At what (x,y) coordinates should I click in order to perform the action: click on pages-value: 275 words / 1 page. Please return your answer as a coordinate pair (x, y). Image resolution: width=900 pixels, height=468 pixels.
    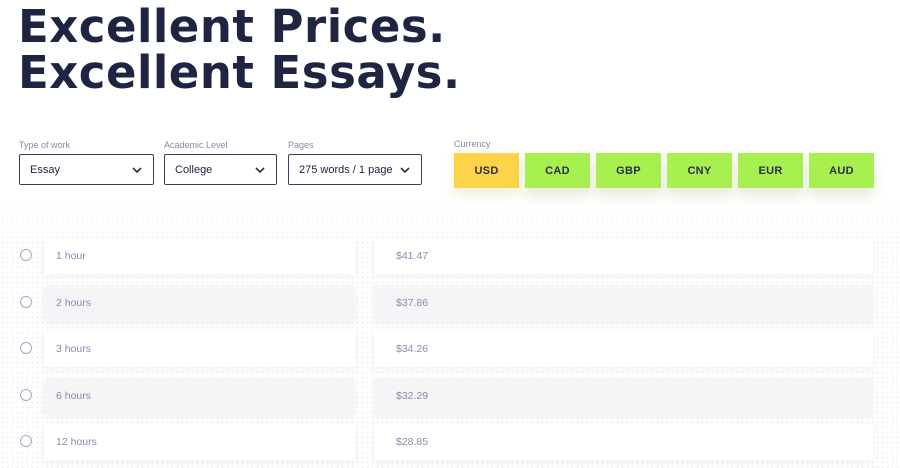
    Looking at the image, I should click on (346, 169).